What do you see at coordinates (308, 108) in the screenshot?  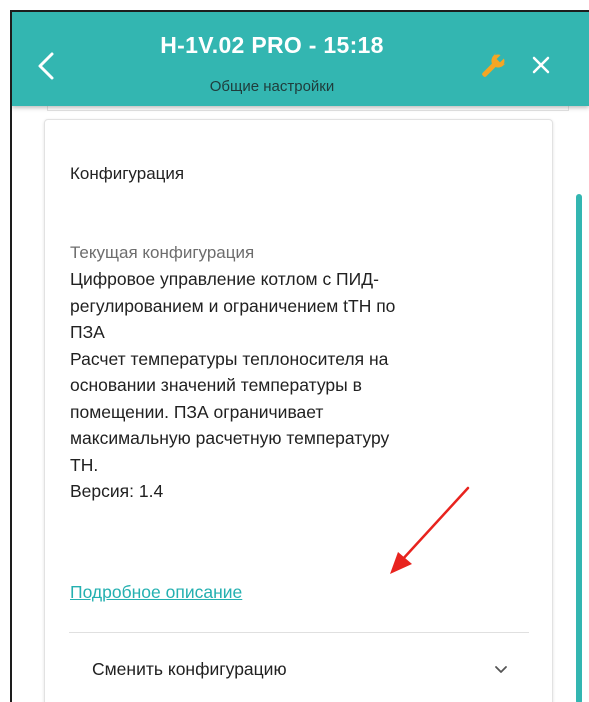 I see `previous-card-edge` at bounding box center [308, 108].